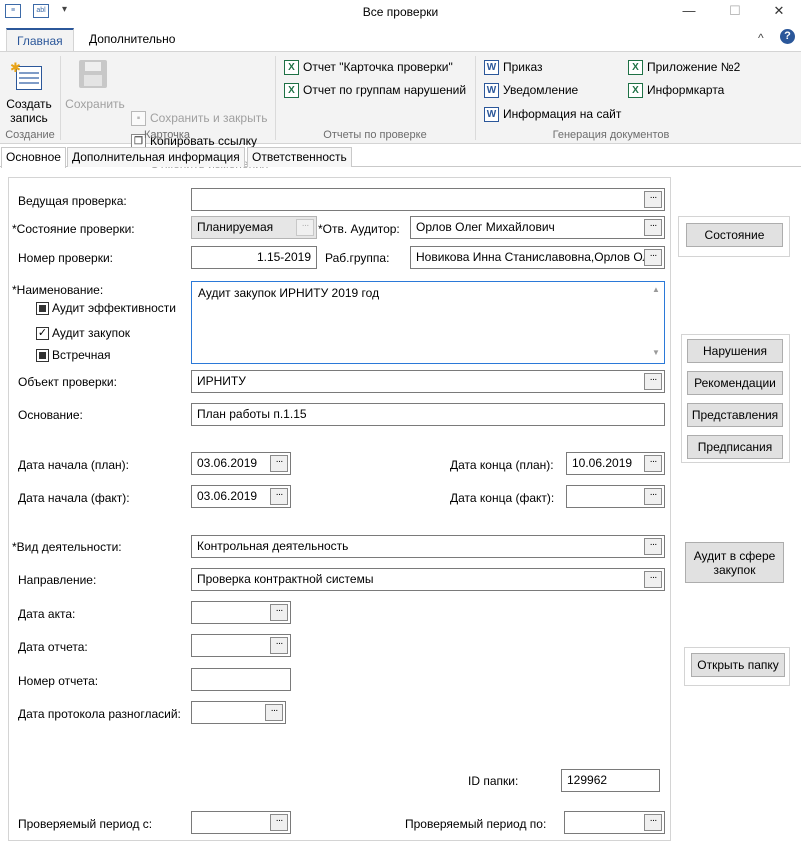  I want to click on appendix2-button: X Приложение №2, so click(684, 67).